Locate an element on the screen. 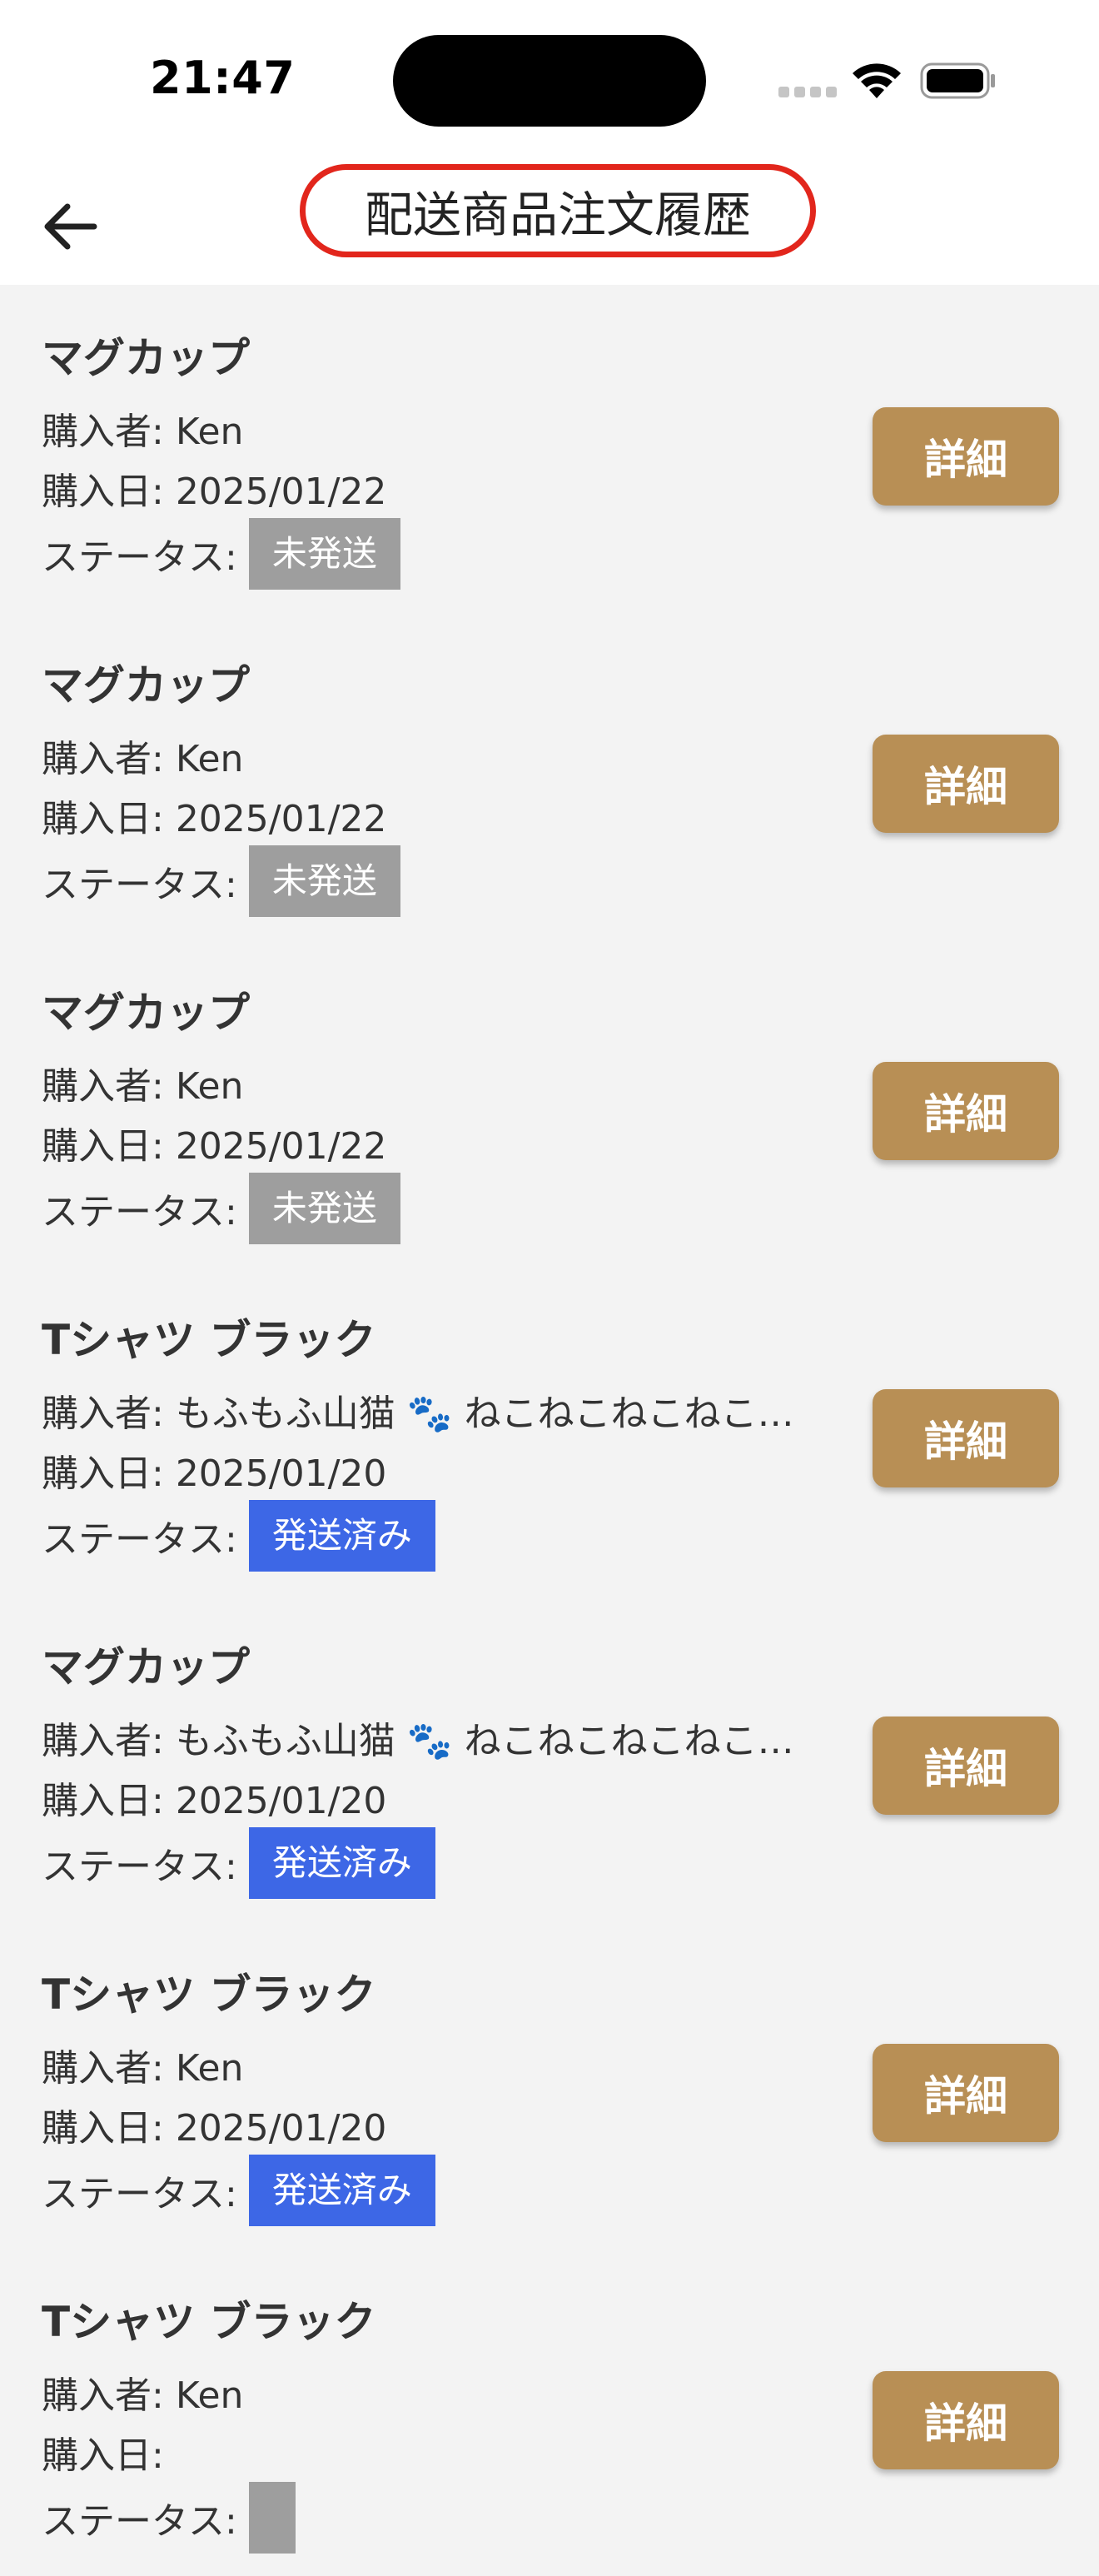 This screenshot has width=1099, height=2576. status-row: ステータス: is located at coordinates (435, 2518).